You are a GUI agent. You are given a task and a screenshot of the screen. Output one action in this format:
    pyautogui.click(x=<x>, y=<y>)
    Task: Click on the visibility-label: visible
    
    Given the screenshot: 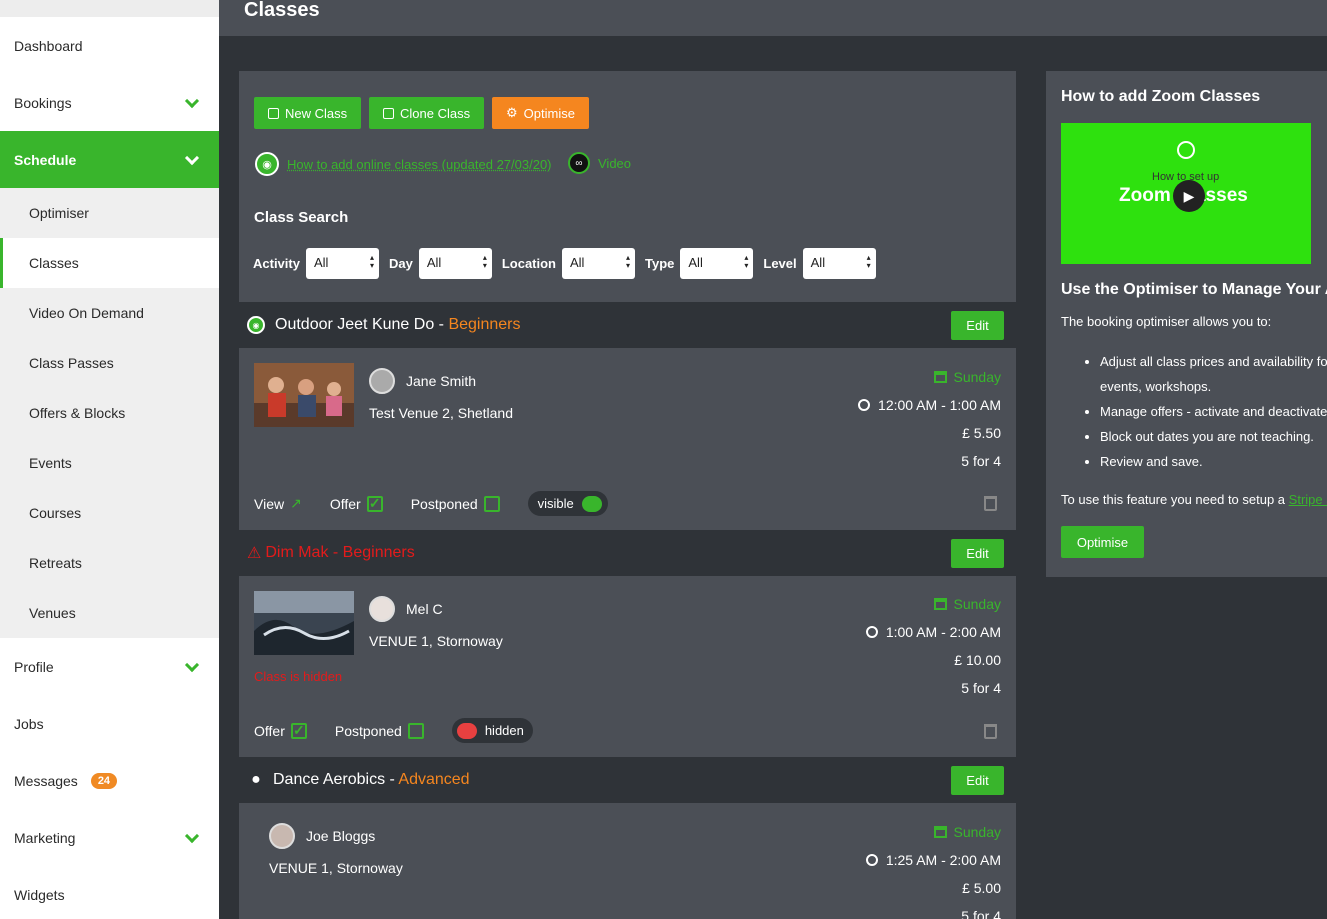 What is the action you would take?
    pyautogui.click(x=555, y=503)
    